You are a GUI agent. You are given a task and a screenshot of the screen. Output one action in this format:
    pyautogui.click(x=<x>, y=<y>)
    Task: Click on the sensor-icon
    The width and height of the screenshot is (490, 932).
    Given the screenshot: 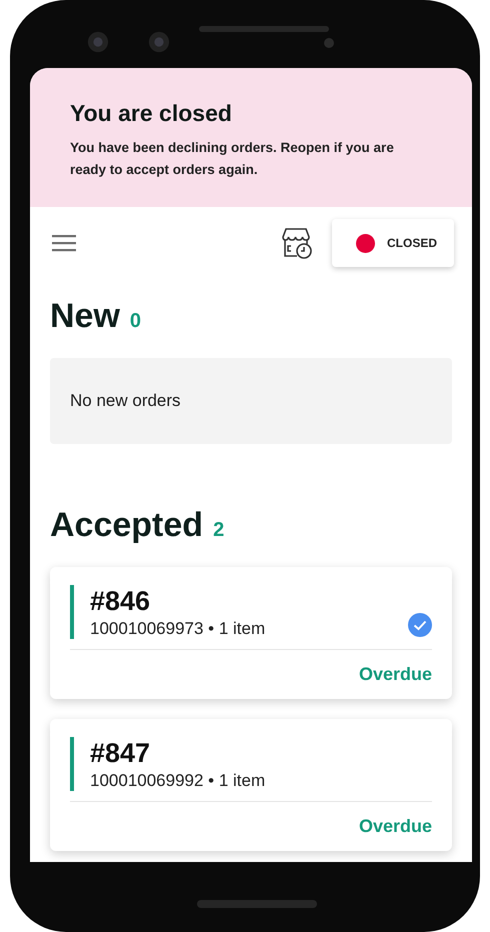 What is the action you would take?
    pyautogui.click(x=329, y=43)
    